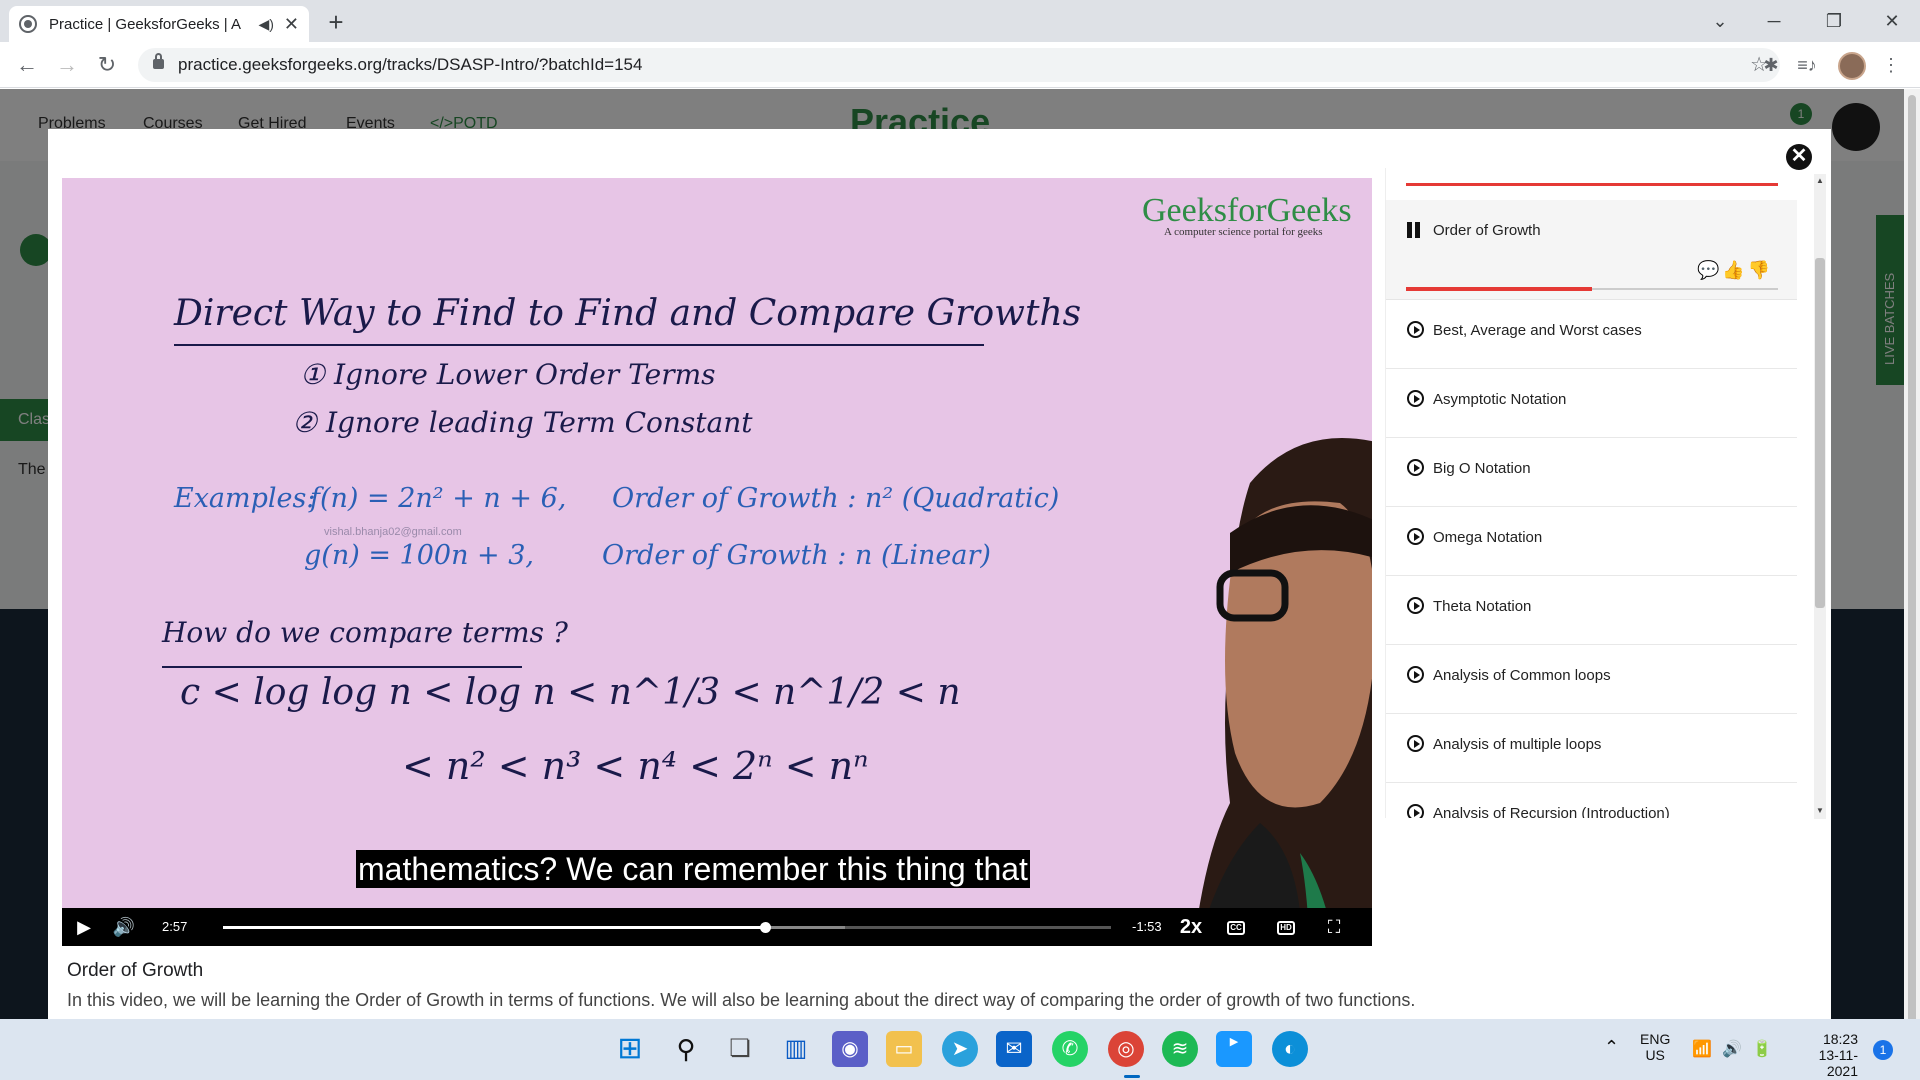 This screenshot has height=1080, width=1920. Describe the element at coordinates (1883, 1050) in the screenshot. I see `notification-badge: 1` at that location.